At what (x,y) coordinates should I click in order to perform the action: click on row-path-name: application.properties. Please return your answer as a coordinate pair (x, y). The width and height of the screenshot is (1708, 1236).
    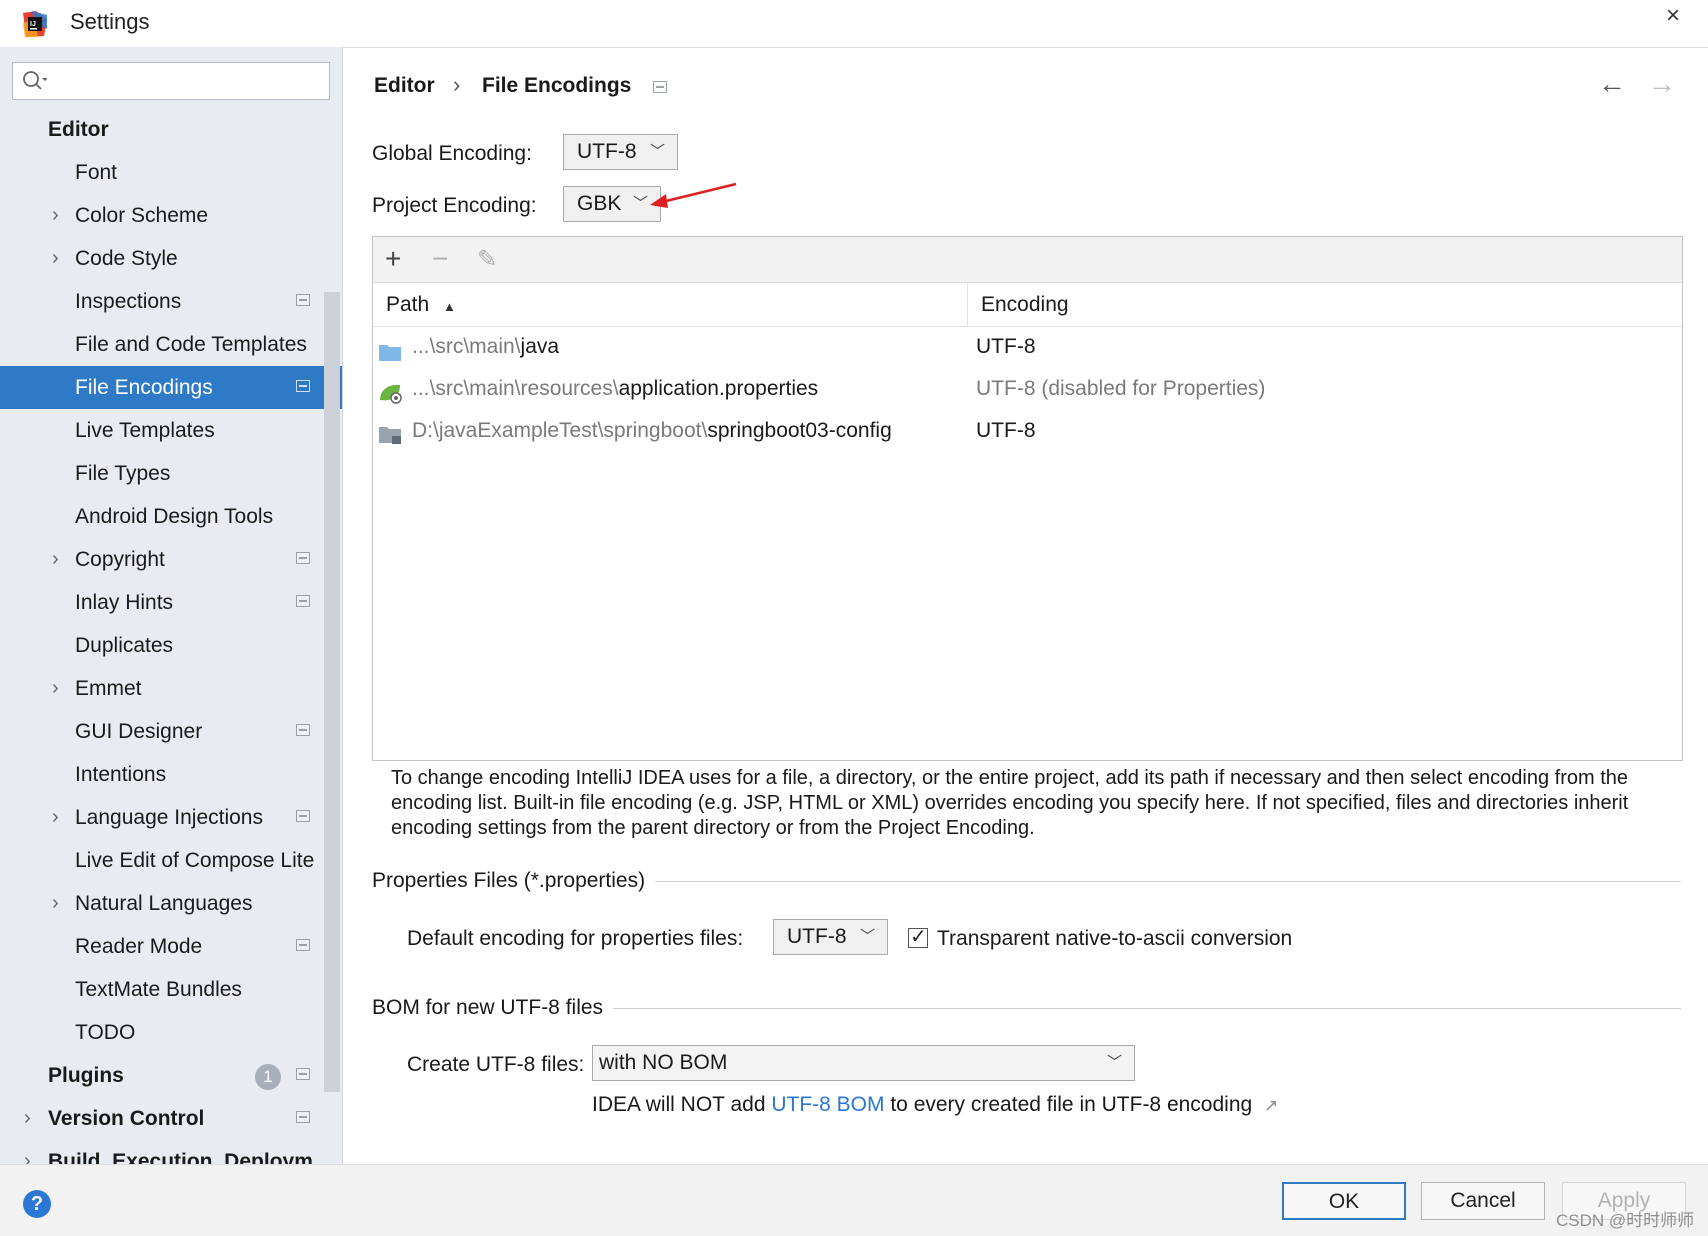
    Looking at the image, I should click on (718, 388).